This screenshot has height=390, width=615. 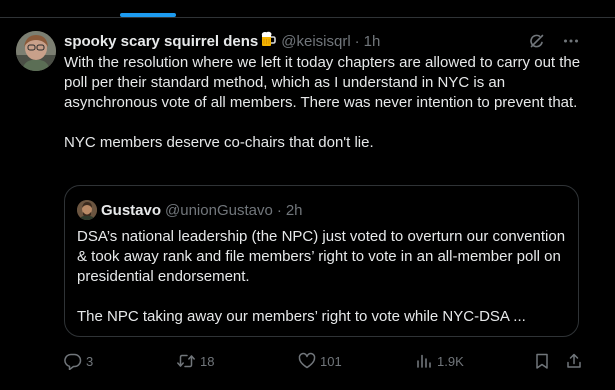 I want to click on tweet-timestamp: 1h, so click(x=372, y=42).